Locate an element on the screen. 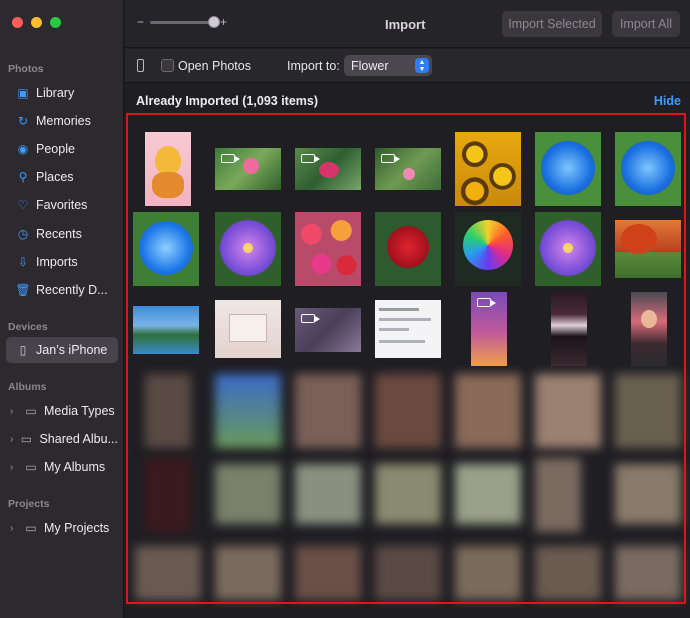  sidebar-item-people: ◉ People is located at coordinates (62, 149).